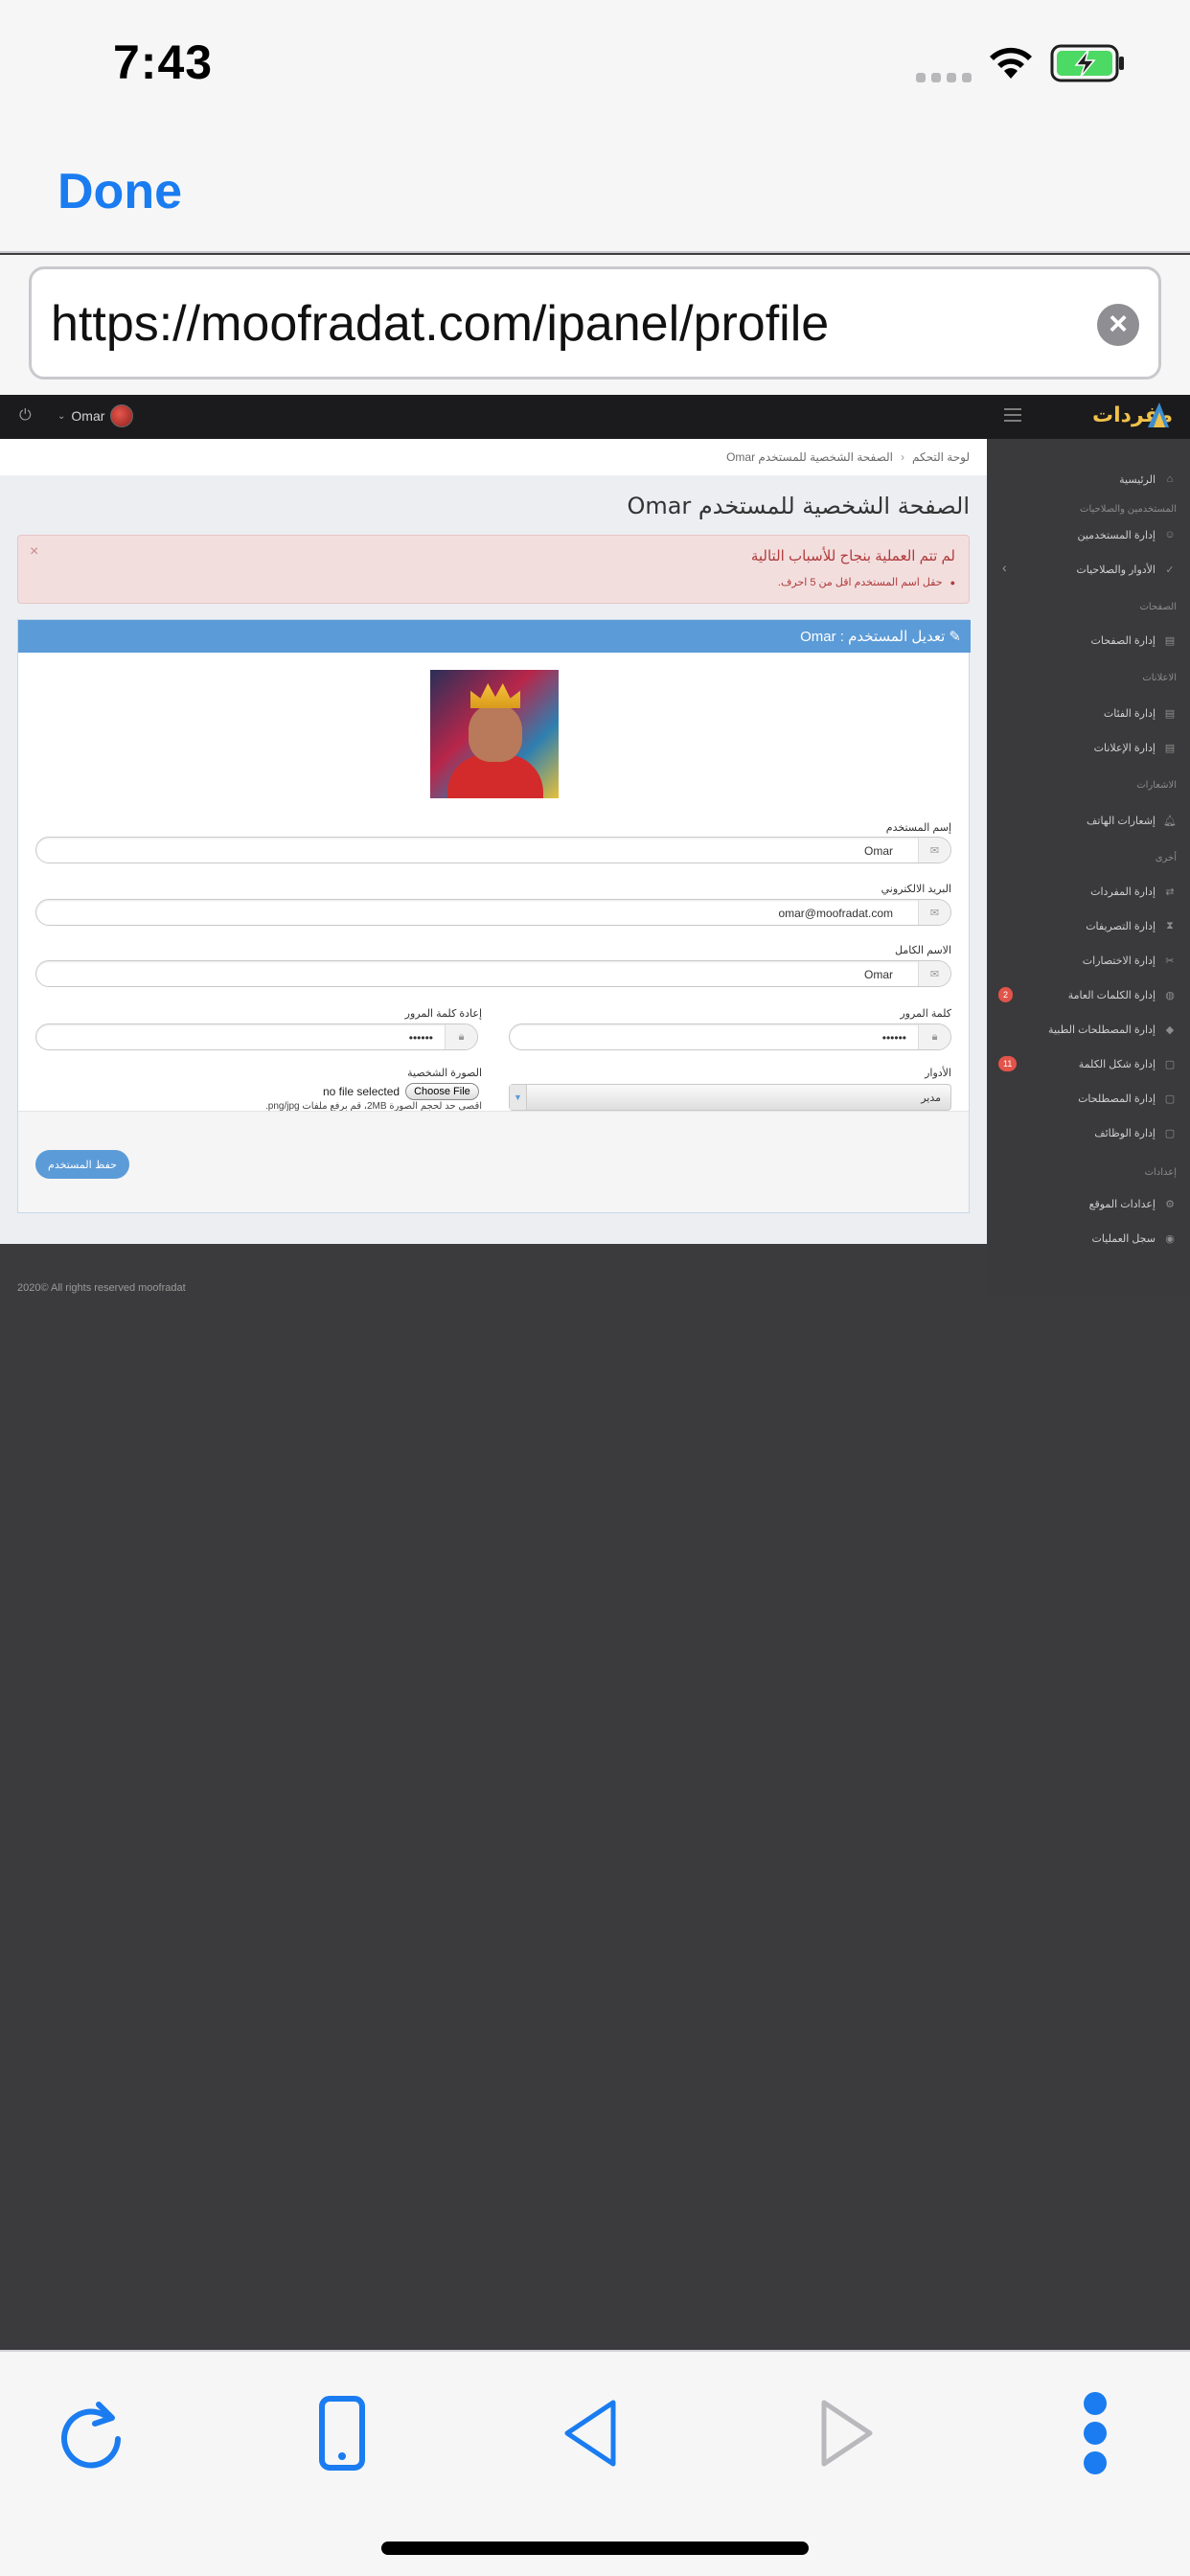 The image size is (1190, 2576). Describe the element at coordinates (442, 1091) in the screenshot. I see `choose-file-button: Choose File` at that location.